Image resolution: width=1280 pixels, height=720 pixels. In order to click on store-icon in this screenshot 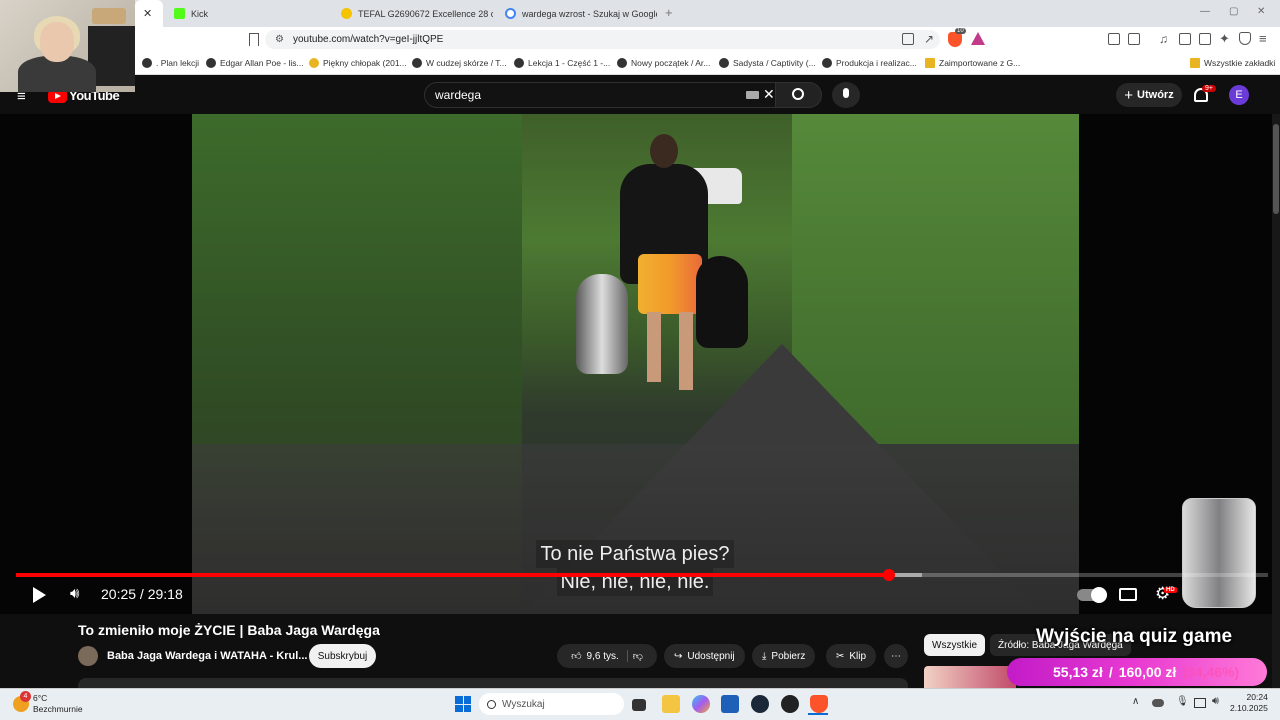, I will do `click(730, 704)`.